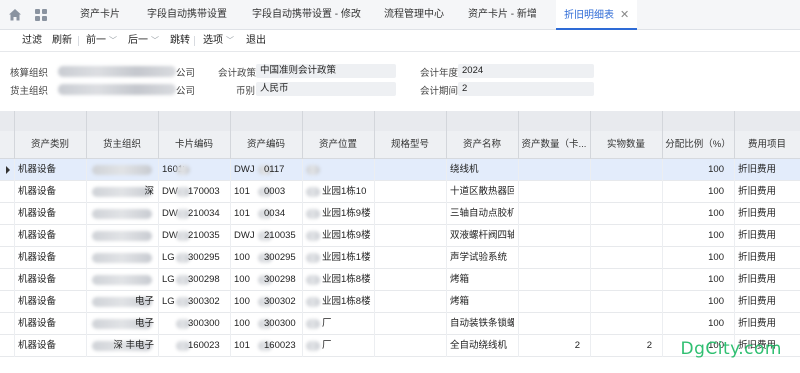  Describe the element at coordinates (208, 214) in the screenshot. I see `cell-card-code: 210034` at that location.